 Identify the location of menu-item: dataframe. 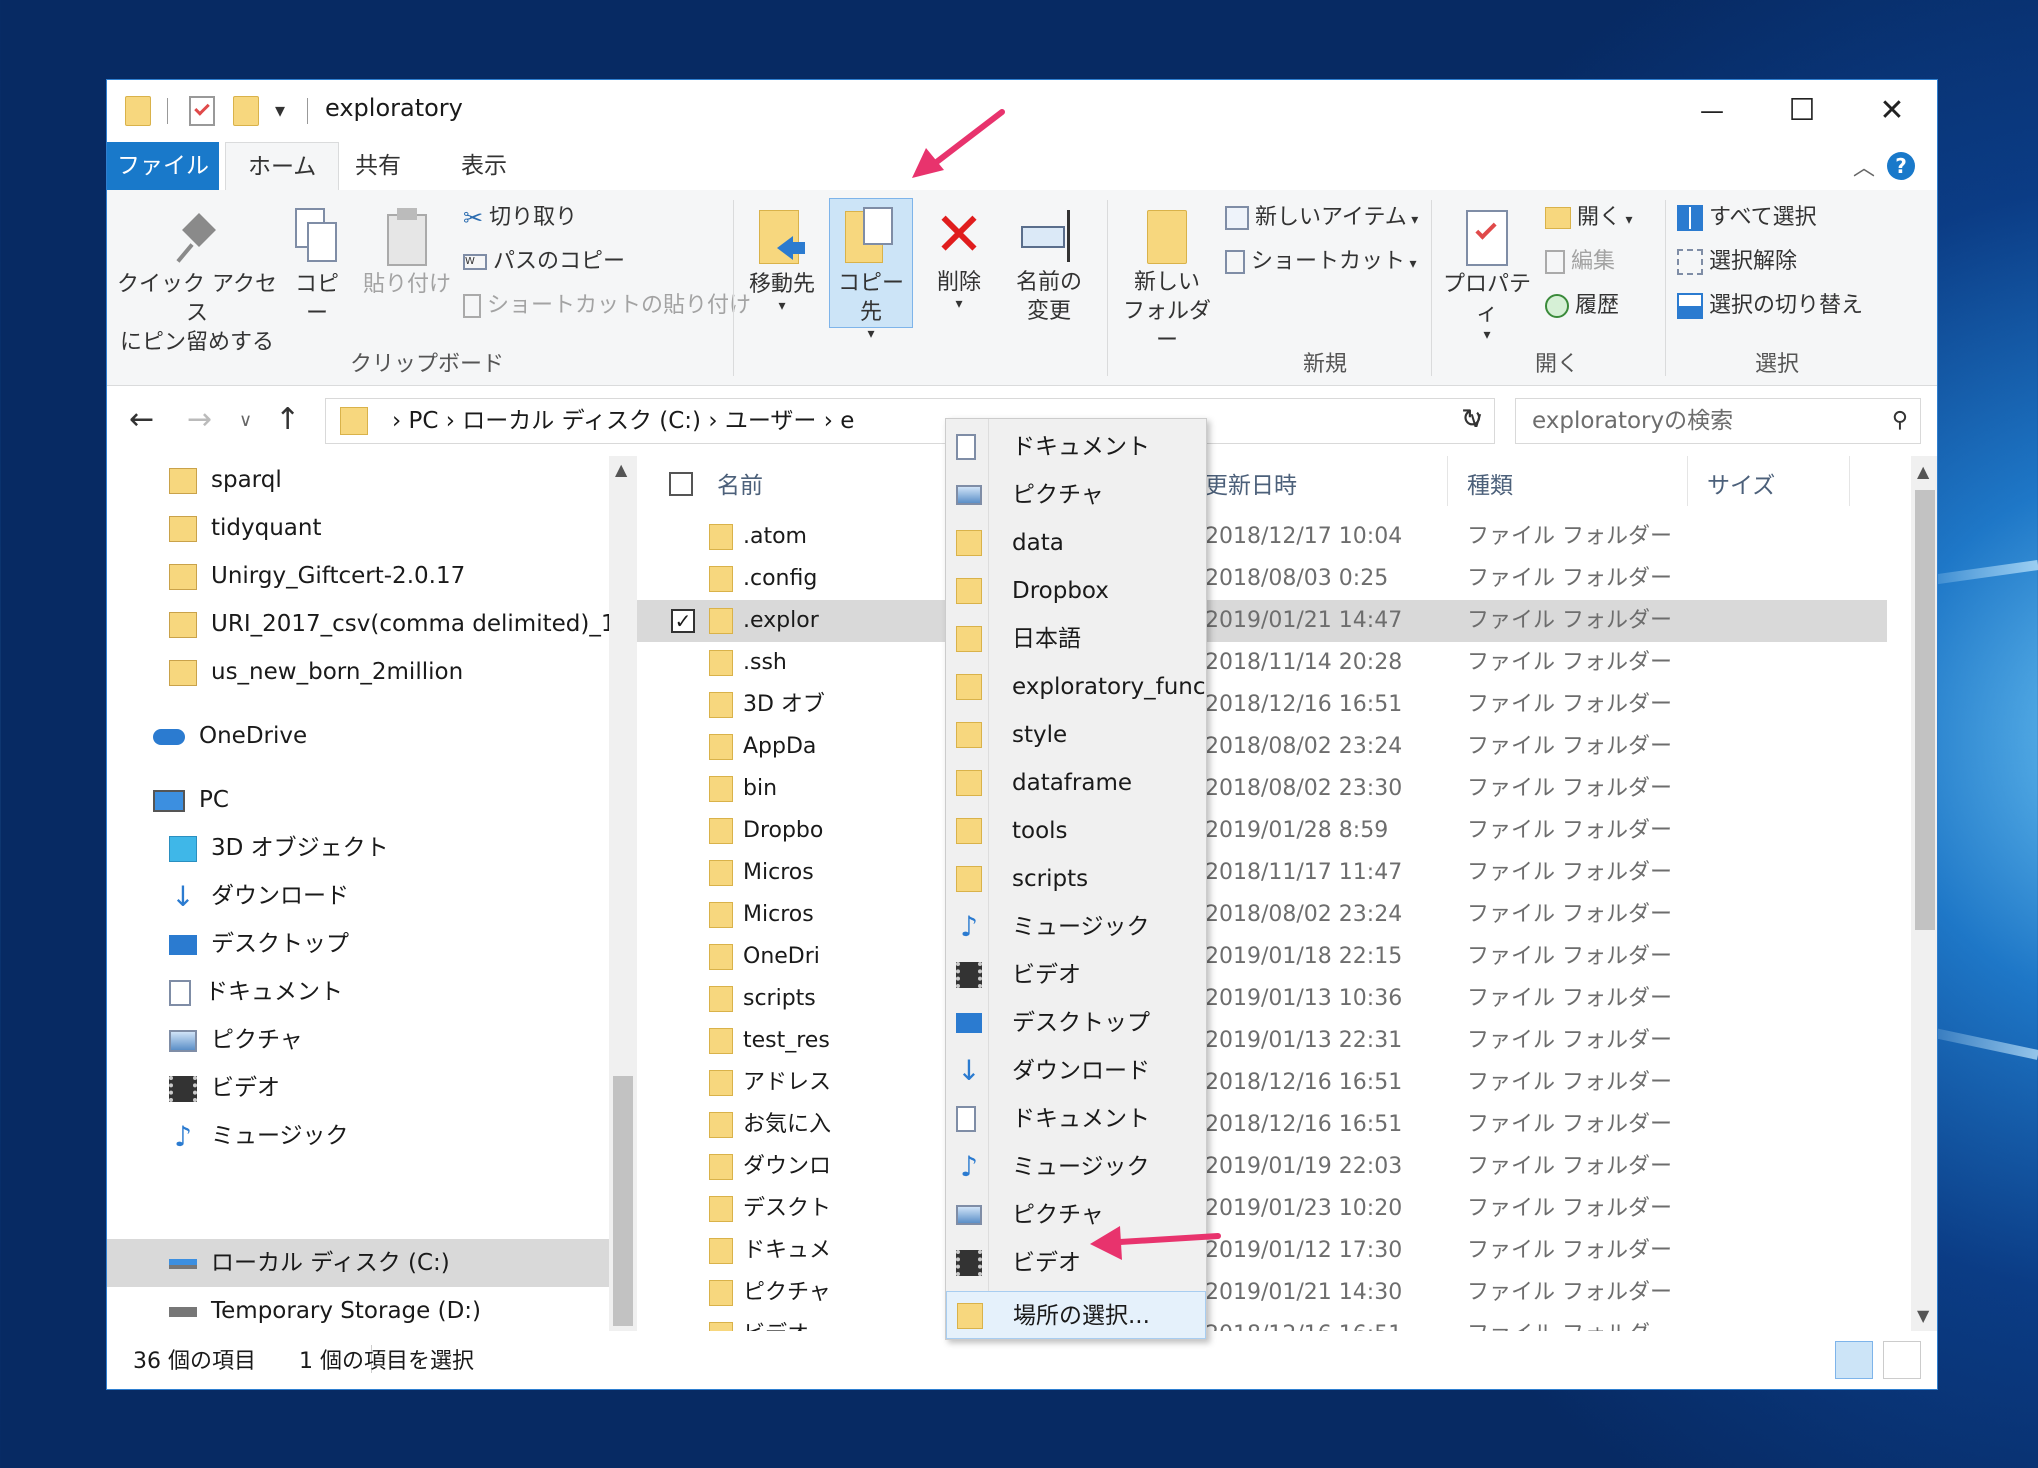
(1076, 783).